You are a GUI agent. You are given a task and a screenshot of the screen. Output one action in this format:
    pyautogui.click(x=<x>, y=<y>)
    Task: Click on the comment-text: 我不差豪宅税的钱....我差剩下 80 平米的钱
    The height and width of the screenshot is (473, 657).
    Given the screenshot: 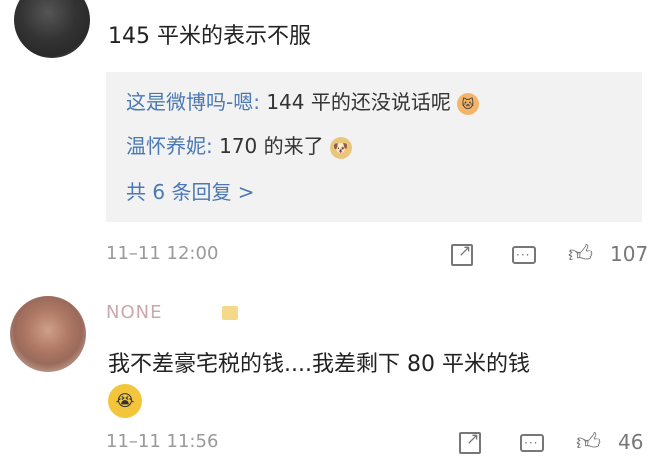 What is the action you would take?
    pyautogui.click(x=319, y=364)
    